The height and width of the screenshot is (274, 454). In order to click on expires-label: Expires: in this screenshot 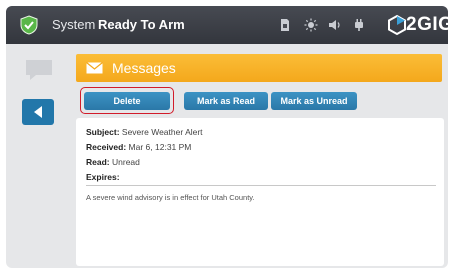, I will do `click(103, 177)`.